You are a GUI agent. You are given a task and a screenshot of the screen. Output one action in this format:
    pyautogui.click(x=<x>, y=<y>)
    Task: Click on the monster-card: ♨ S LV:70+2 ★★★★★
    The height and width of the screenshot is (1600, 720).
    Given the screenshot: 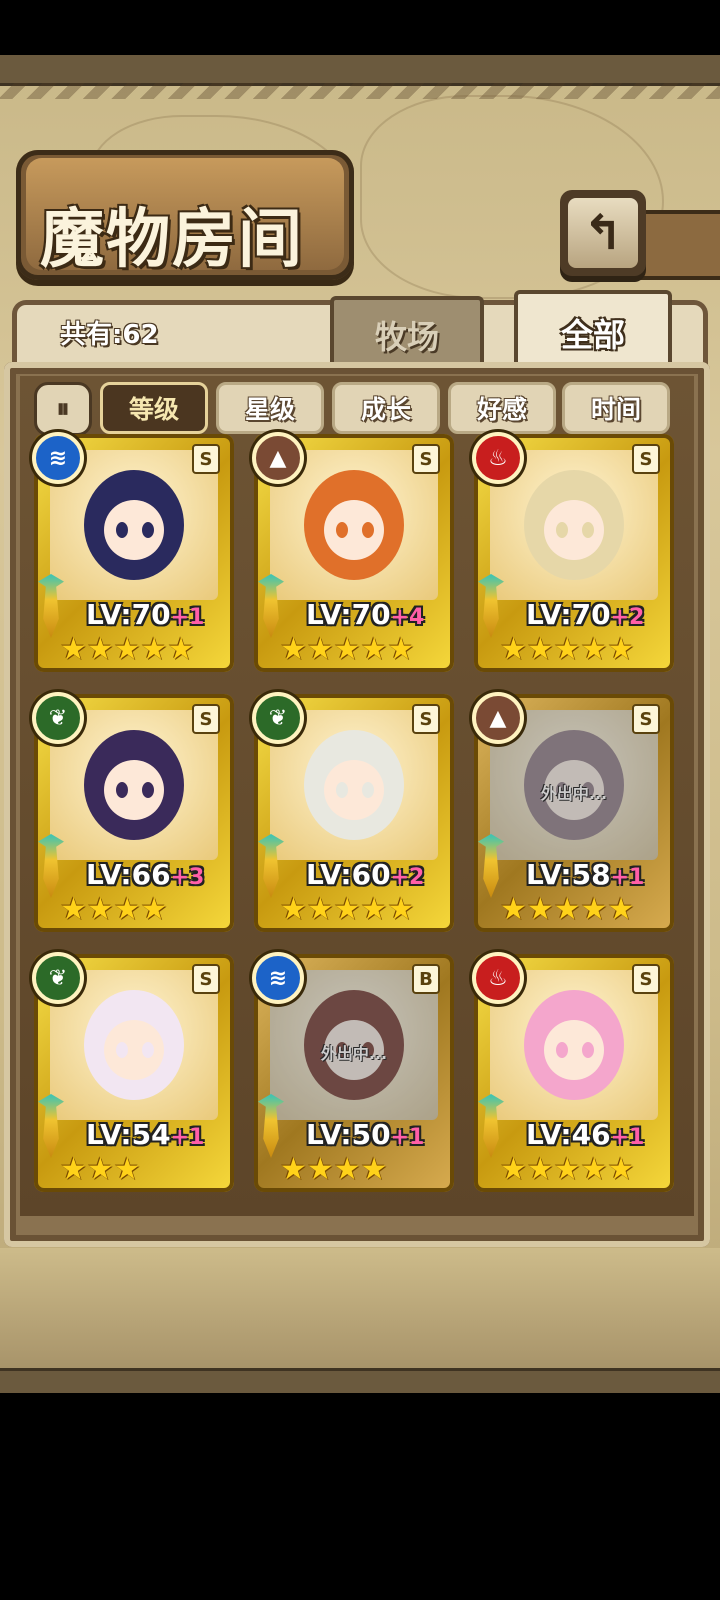 What is the action you would take?
    pyautogui.click(x=573, y=552)
    